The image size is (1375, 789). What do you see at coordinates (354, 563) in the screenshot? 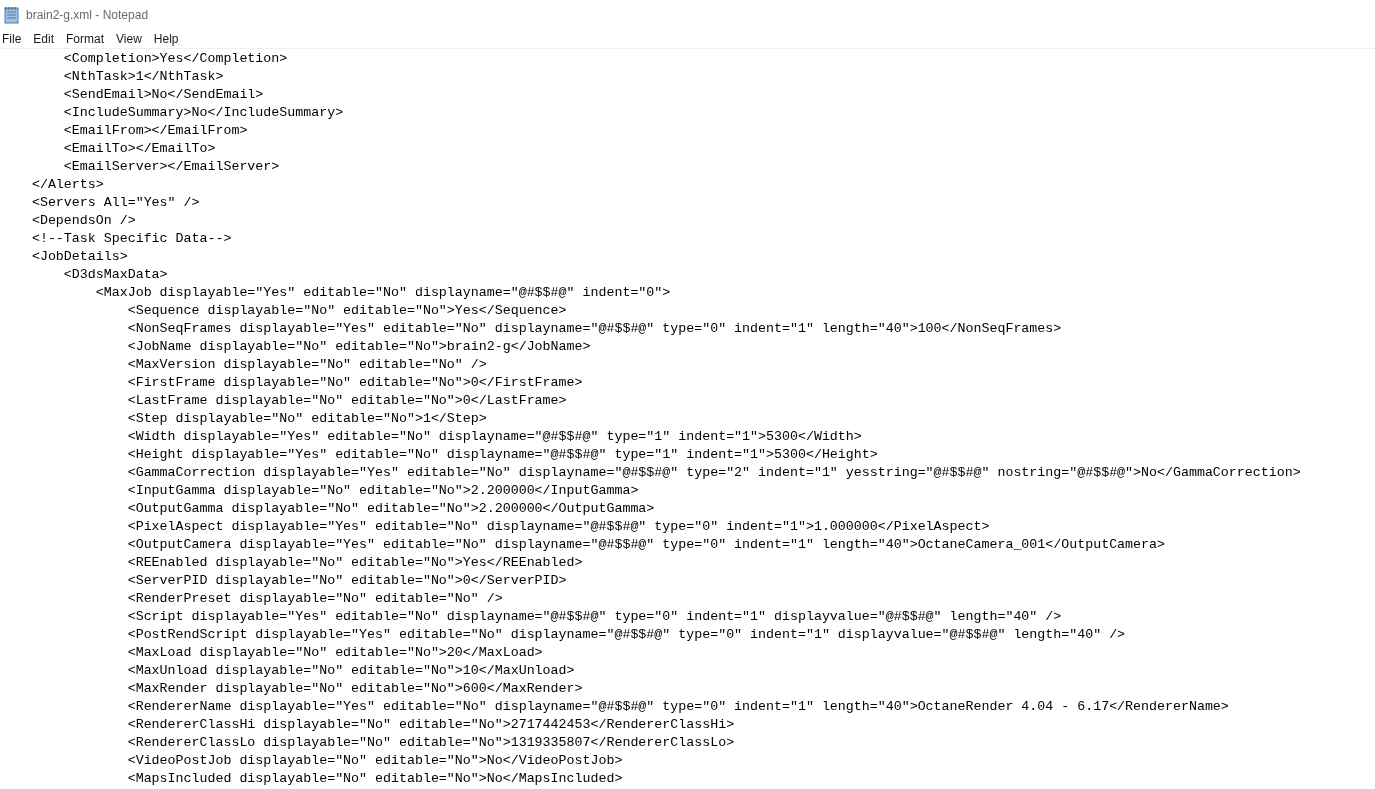
I see `text-line: <REEnabled displayable="No" editable="No">Yes</REEnabled>` at bounding box center [354, 563].